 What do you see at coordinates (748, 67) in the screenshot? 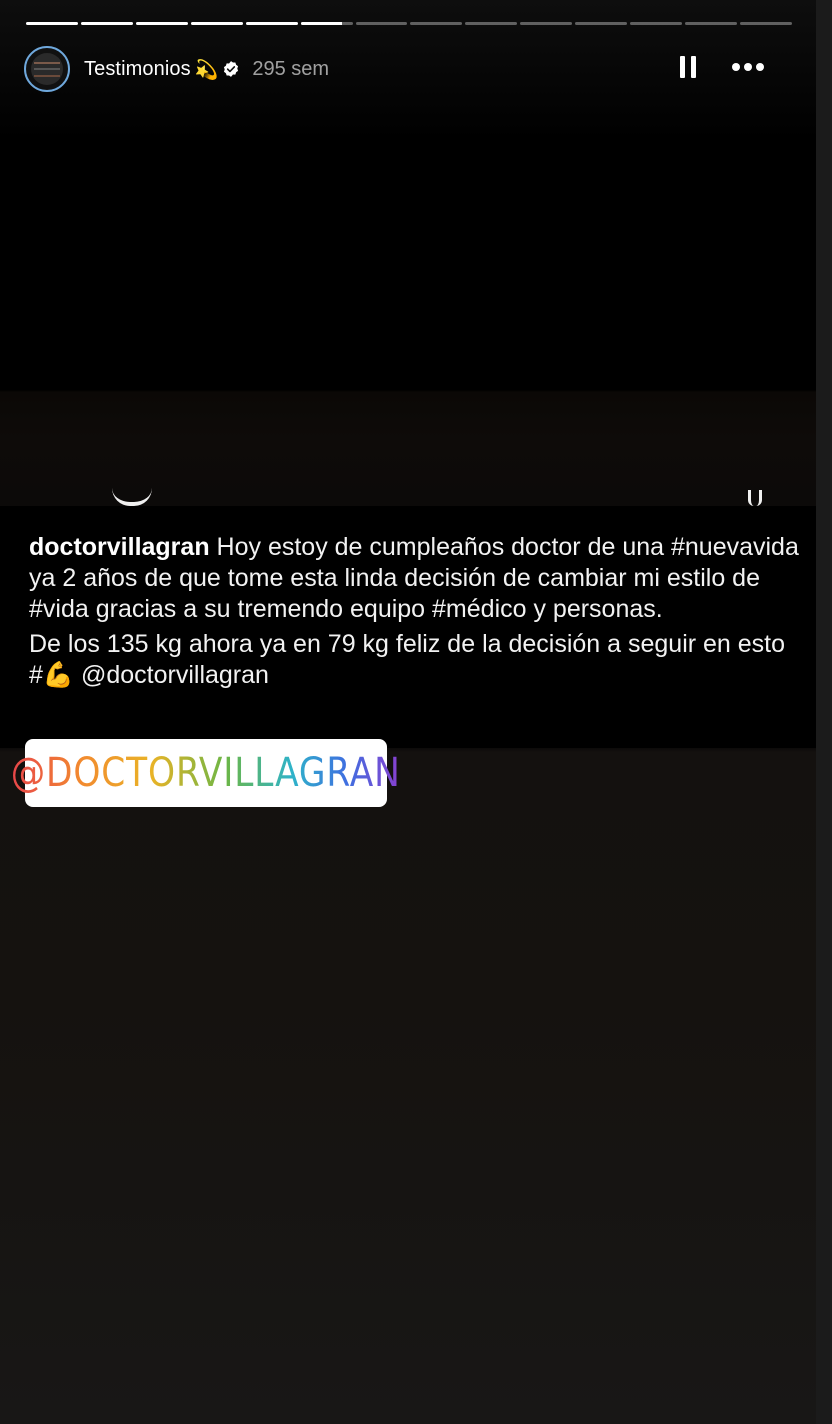
I see `more-options-icon` at bounding box center [748, 67].